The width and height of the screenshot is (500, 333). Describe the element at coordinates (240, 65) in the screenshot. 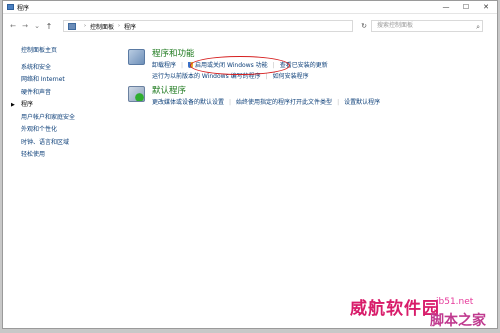

I see `red-annotation-ellipse` at that location.